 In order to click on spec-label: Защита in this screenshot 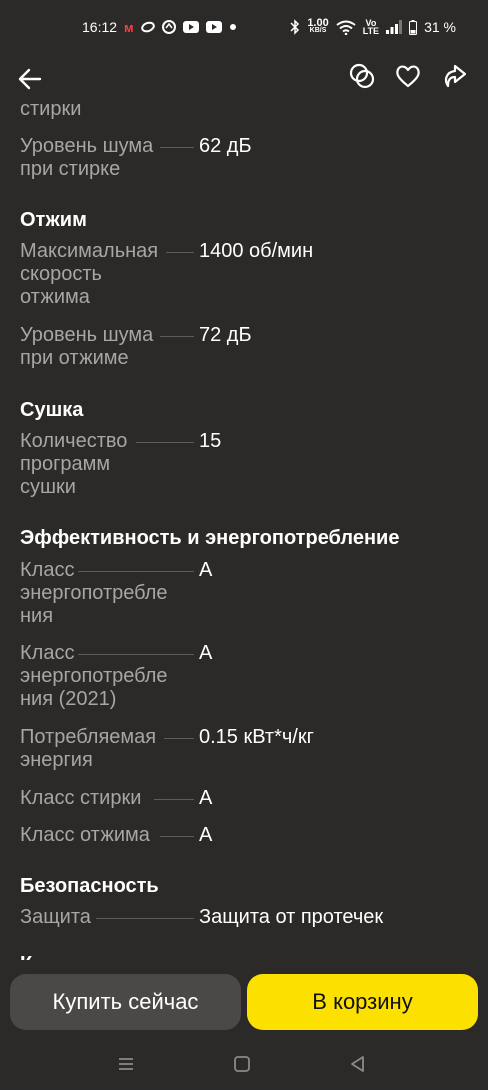, I will do `click(55, 917)`.